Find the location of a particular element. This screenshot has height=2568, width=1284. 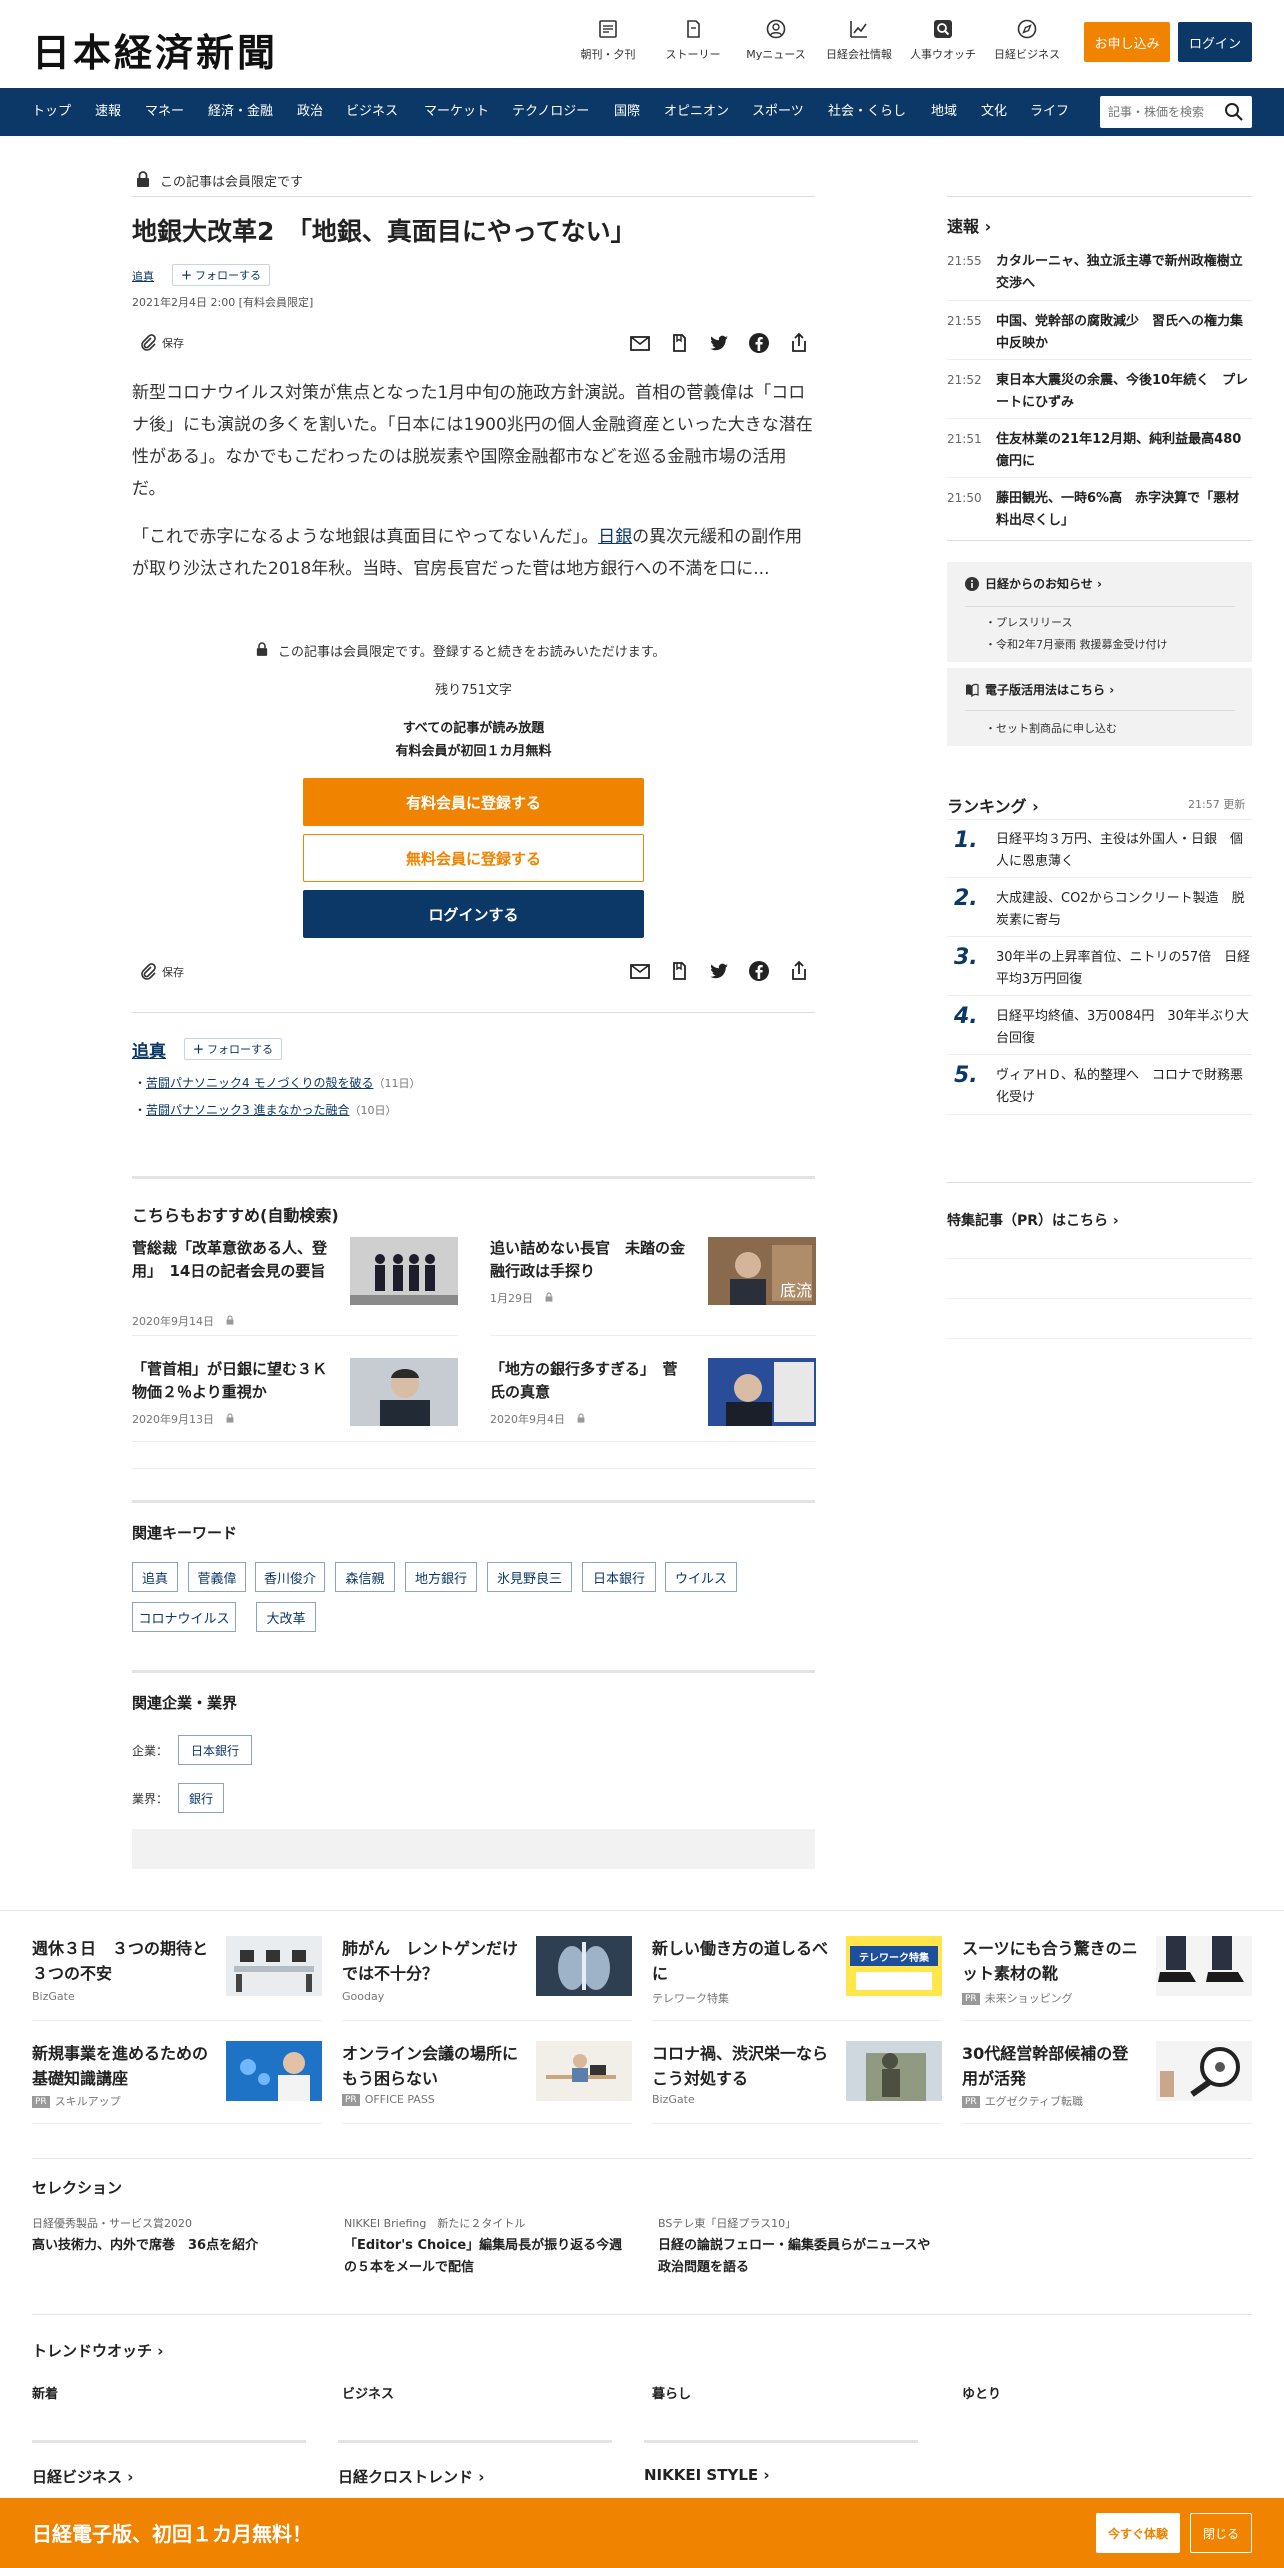

company-tag: 日本銀行 is located at coordinates (215, 1750).